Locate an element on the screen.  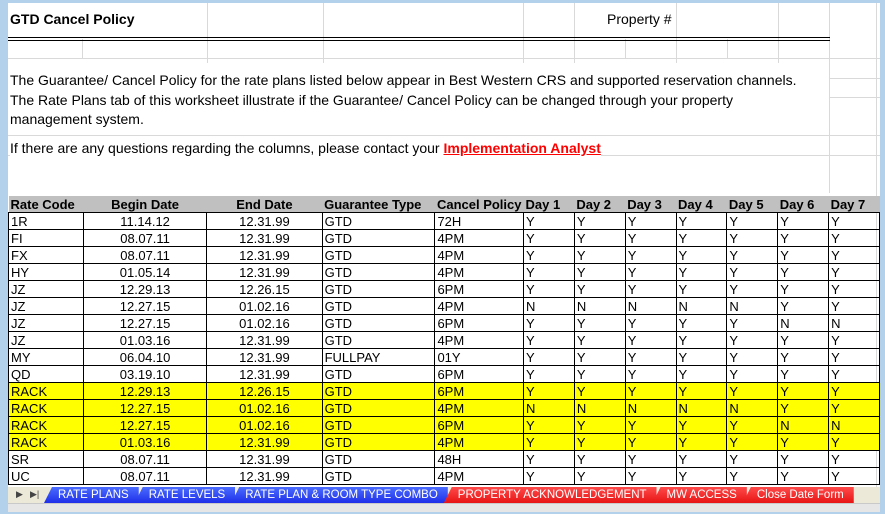
implementation-analyst-link: Implementation Analyst is located at coordinates (521, 148).